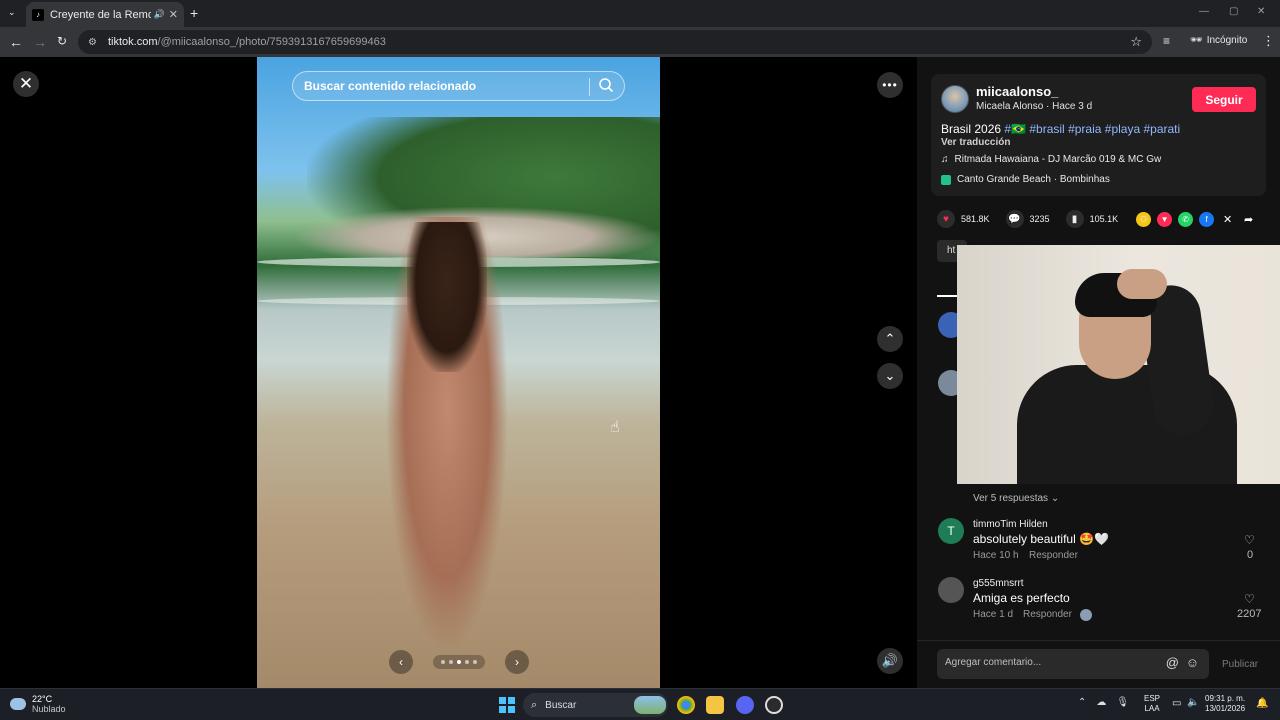 The image size is (1280, 720). I want to click on publish-button: Publicar, so click(1240, 664).